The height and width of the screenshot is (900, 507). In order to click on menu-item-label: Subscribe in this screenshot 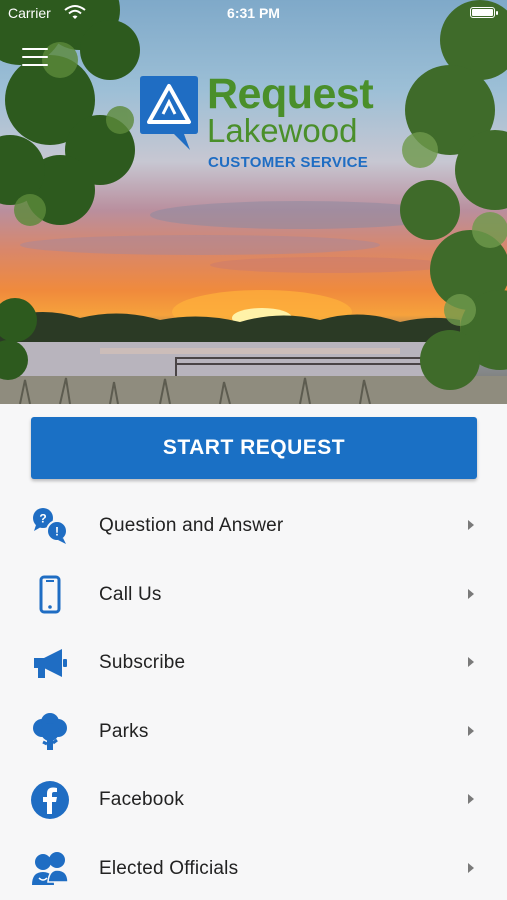, I will do `click(142, 662)`.